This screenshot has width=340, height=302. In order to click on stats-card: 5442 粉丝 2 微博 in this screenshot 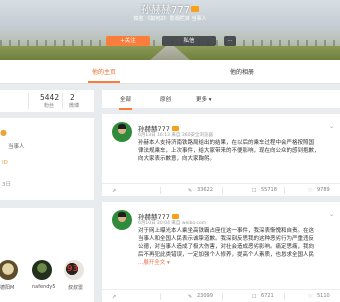, I will do `click(47, 101)`.